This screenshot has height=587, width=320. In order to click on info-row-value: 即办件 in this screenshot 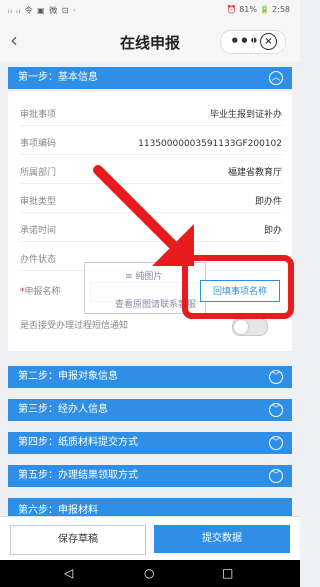, I will do `click(268, 202)`.